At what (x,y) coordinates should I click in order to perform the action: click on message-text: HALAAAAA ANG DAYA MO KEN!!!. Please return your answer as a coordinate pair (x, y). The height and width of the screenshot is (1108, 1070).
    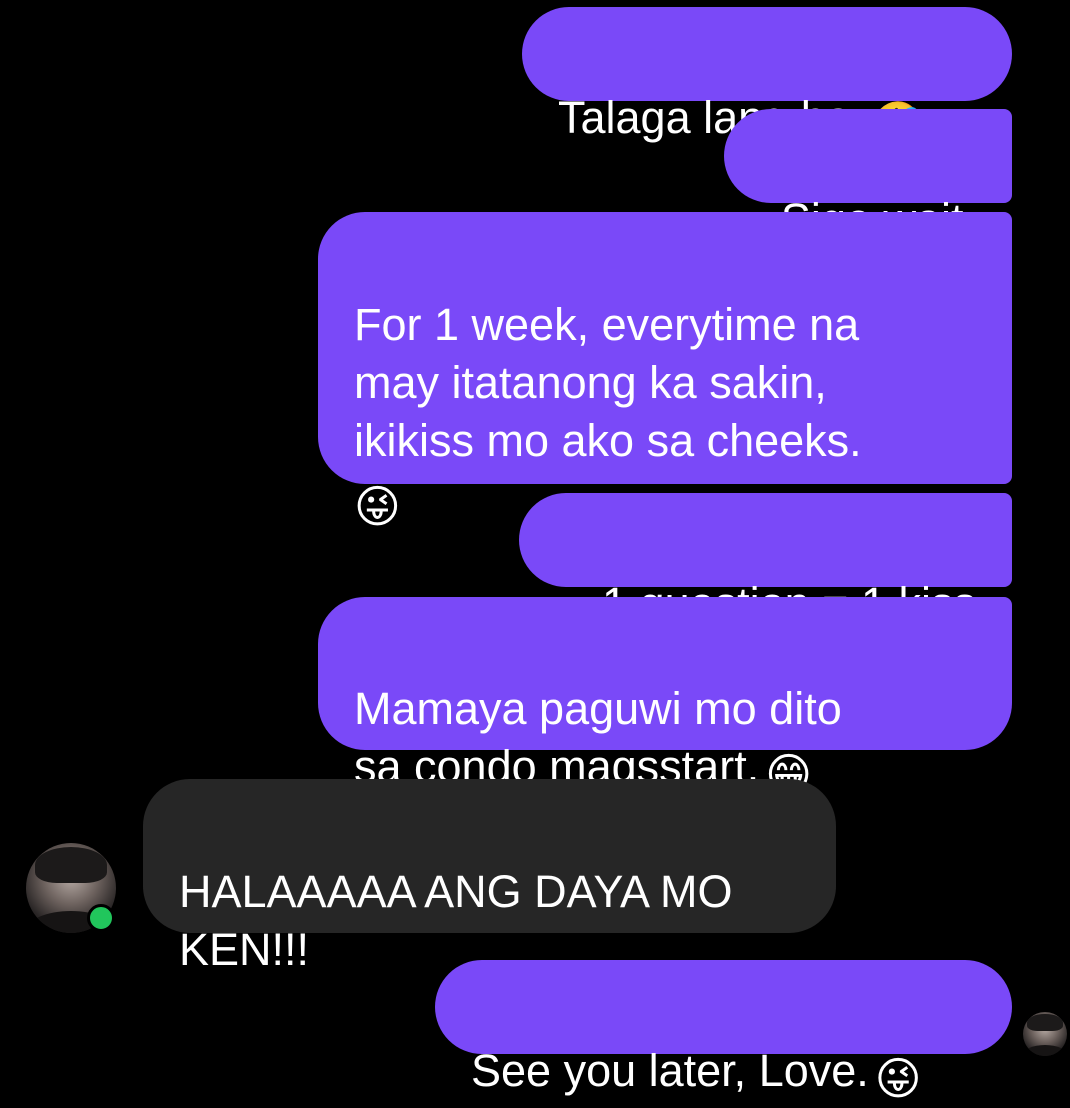
    Looking at the image, I should click on (456, 920).